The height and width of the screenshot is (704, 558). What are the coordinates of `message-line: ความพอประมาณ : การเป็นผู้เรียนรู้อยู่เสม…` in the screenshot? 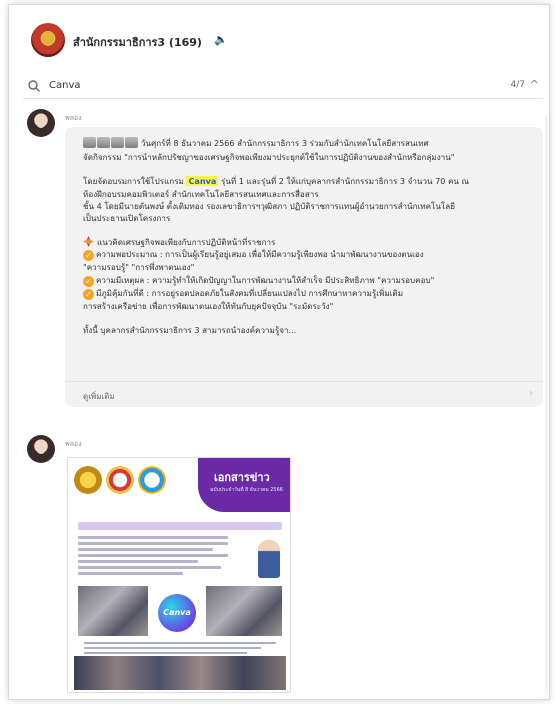 It's located at (260, 254).